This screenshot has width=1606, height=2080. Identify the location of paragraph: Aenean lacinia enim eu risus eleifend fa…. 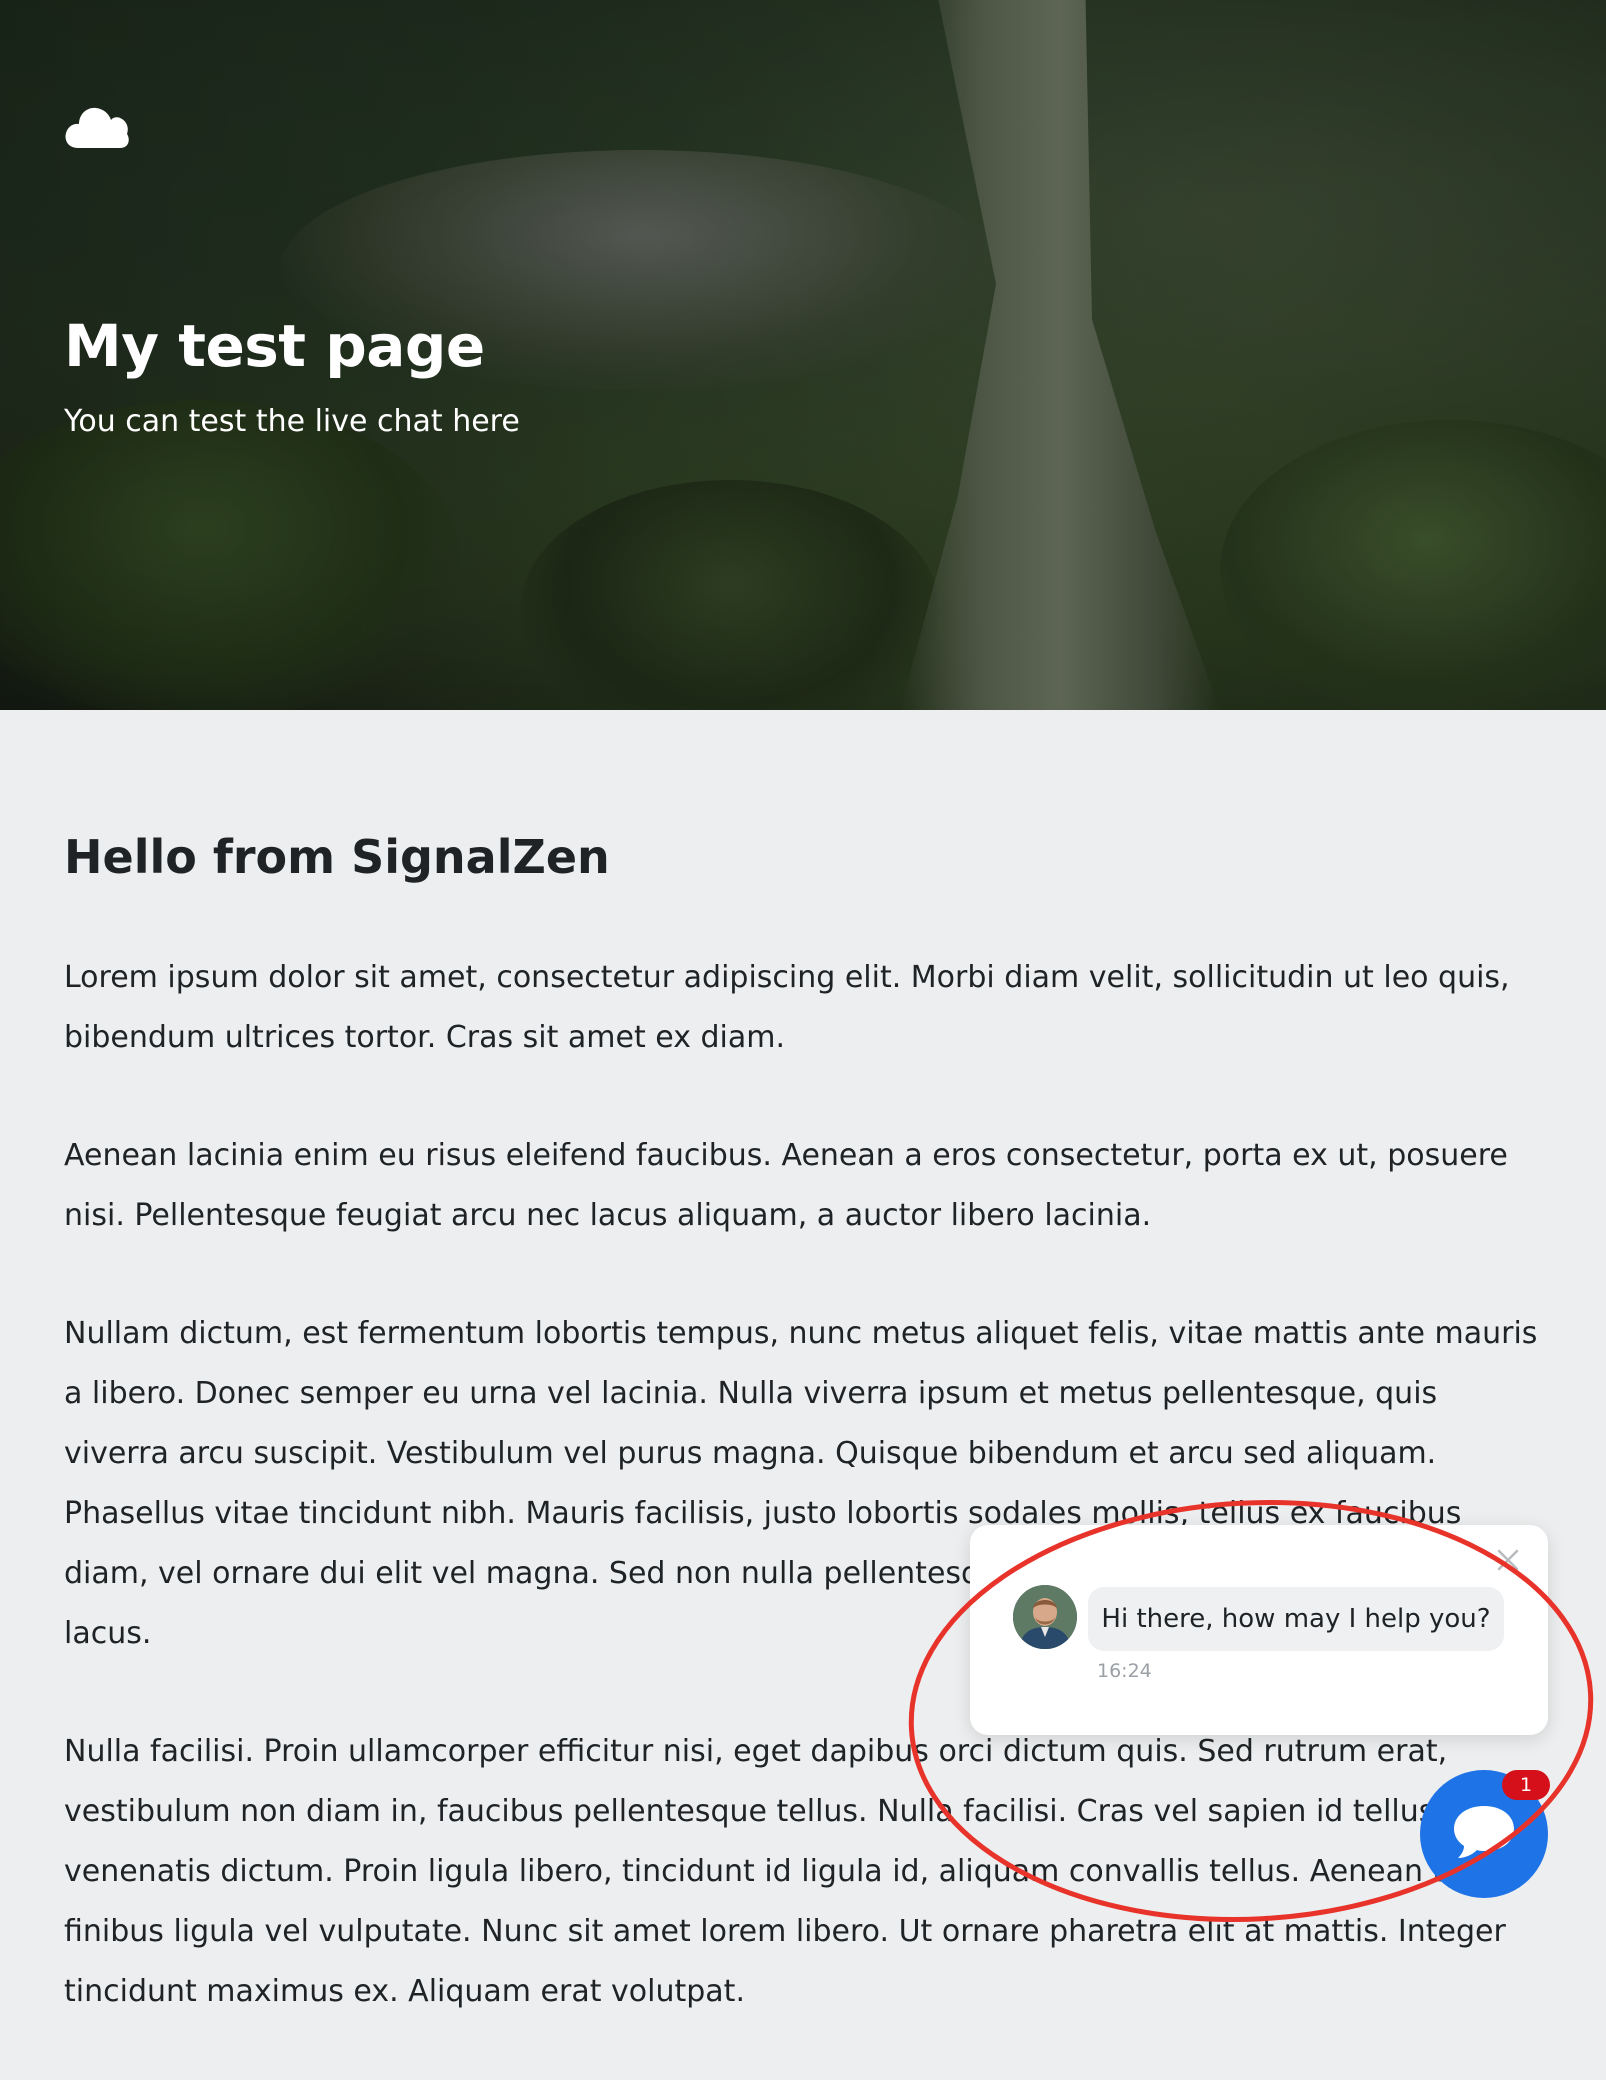
(786, 1185).